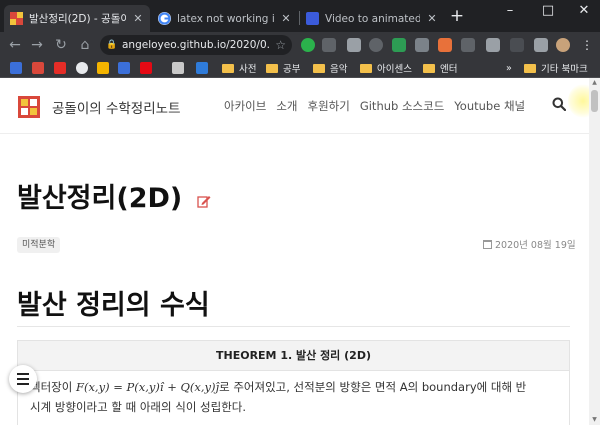  I want to click on bookmark-calendar-icon, so click(16, 68).